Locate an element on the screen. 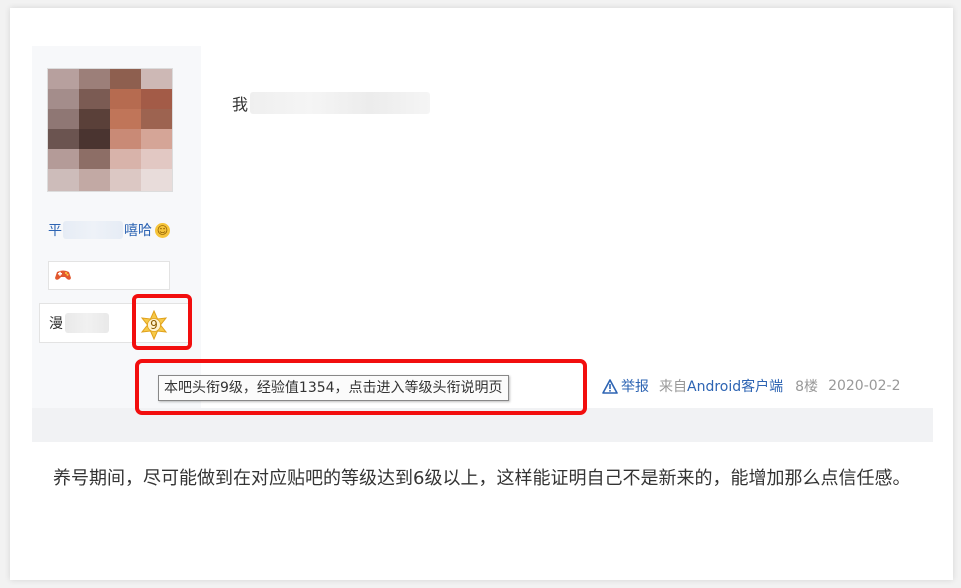  level-highlight-box is located at coordinates (162, 322).